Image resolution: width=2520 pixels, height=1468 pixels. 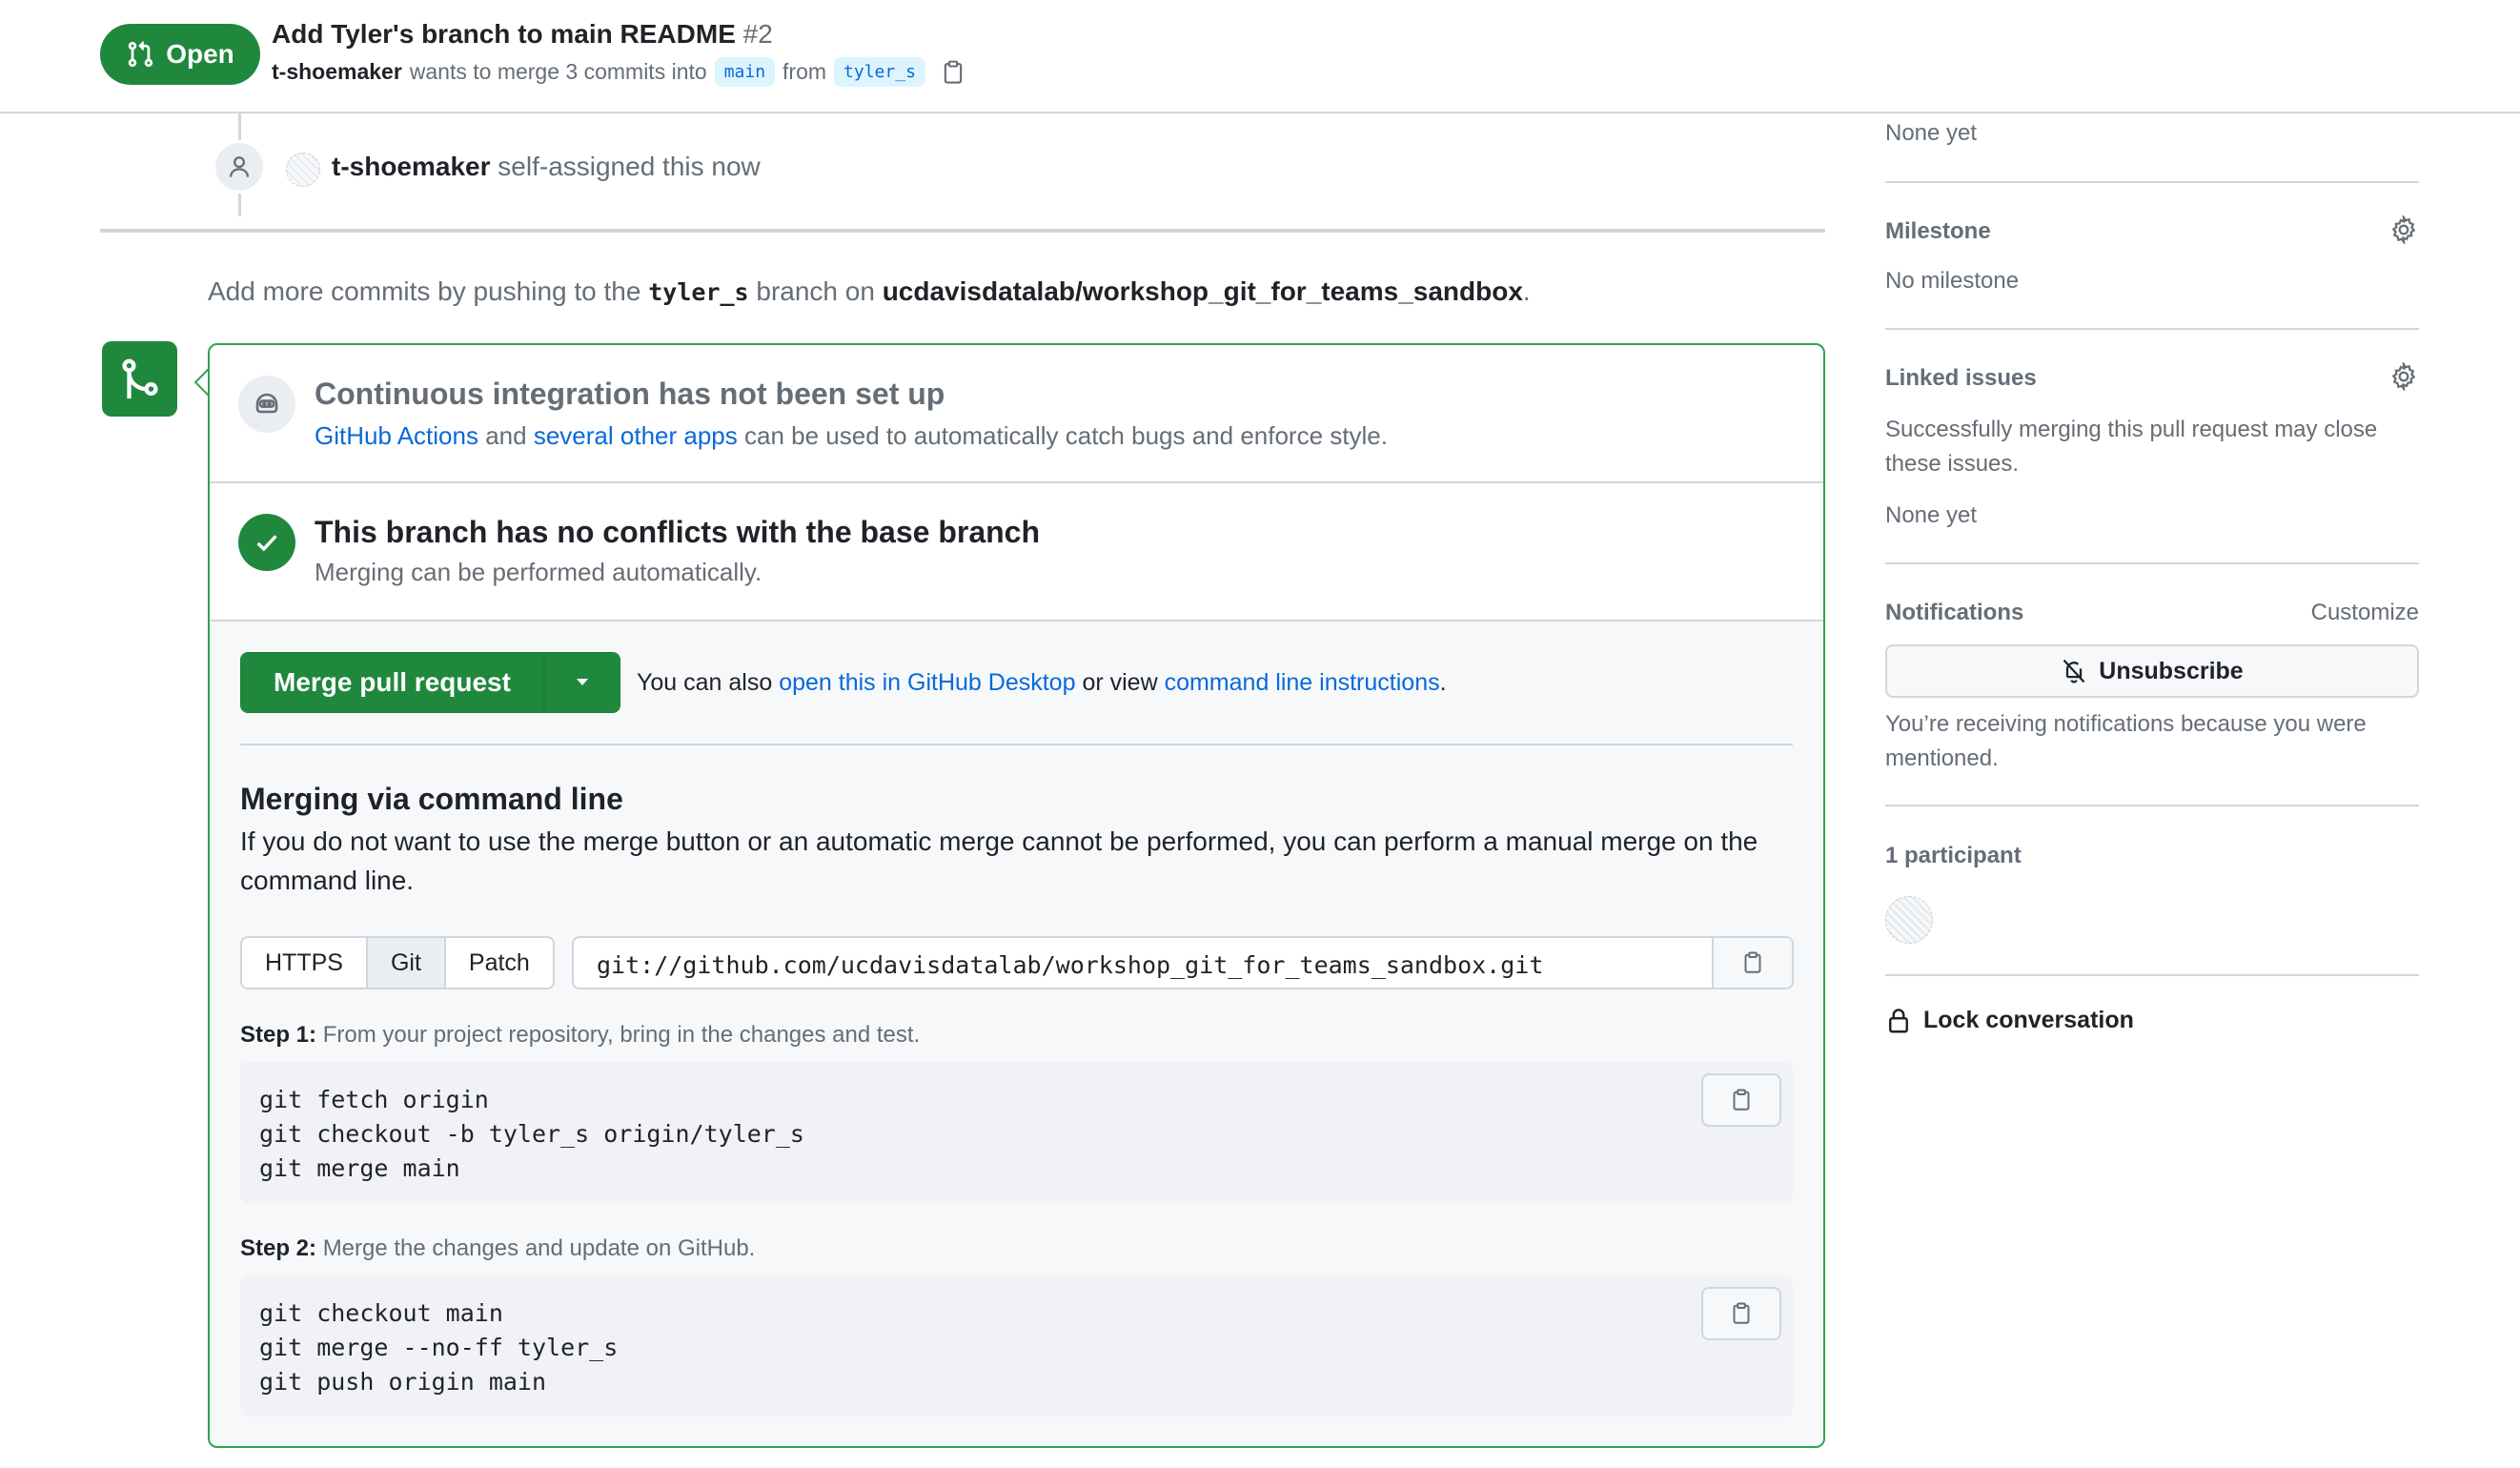 I want to click on copy-clone-url-button, so click(x=1752, y=963).